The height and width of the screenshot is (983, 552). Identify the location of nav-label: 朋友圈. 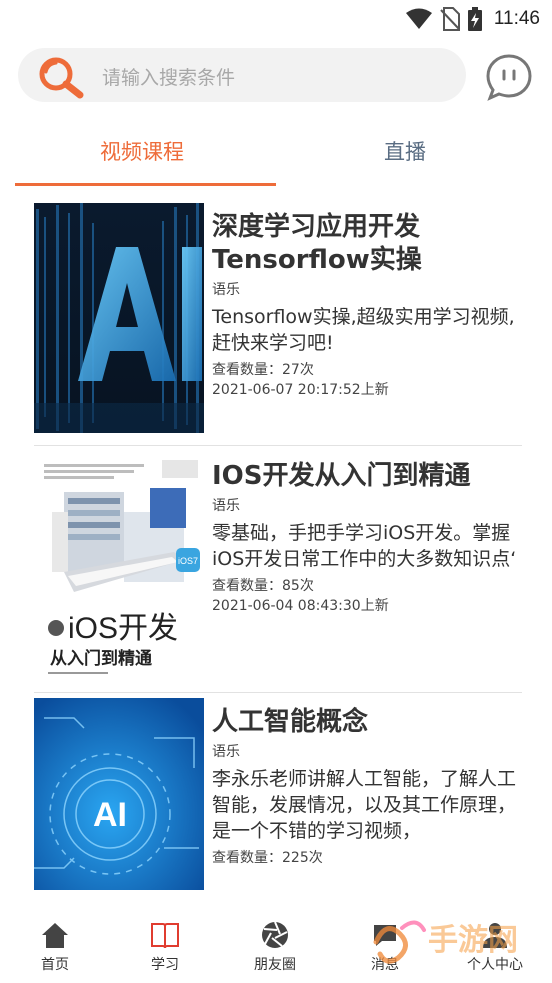
(275, 965).